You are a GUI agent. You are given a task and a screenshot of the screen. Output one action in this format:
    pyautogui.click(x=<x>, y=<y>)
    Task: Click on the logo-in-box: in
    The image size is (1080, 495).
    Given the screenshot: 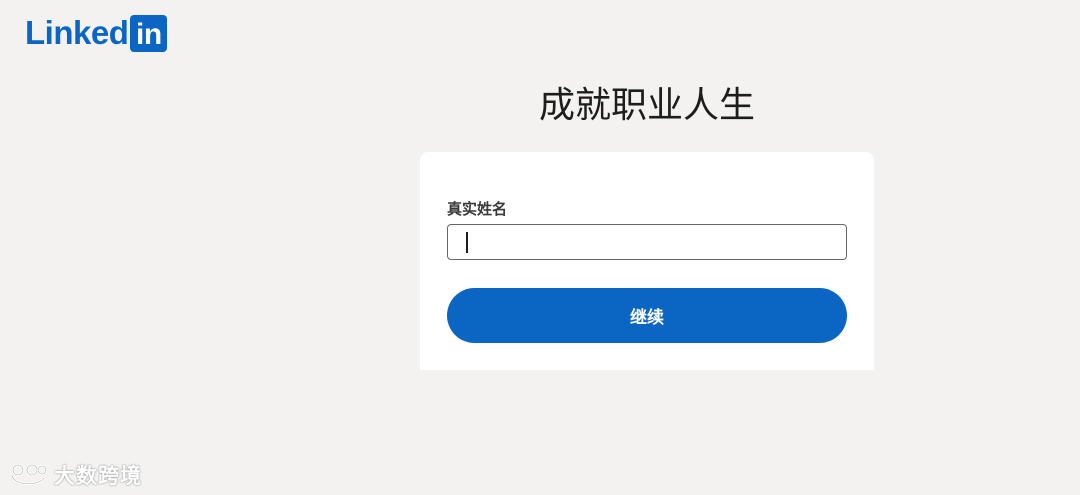 What is the action you would take?
    pyautogui.click(x=149, y=33)
    